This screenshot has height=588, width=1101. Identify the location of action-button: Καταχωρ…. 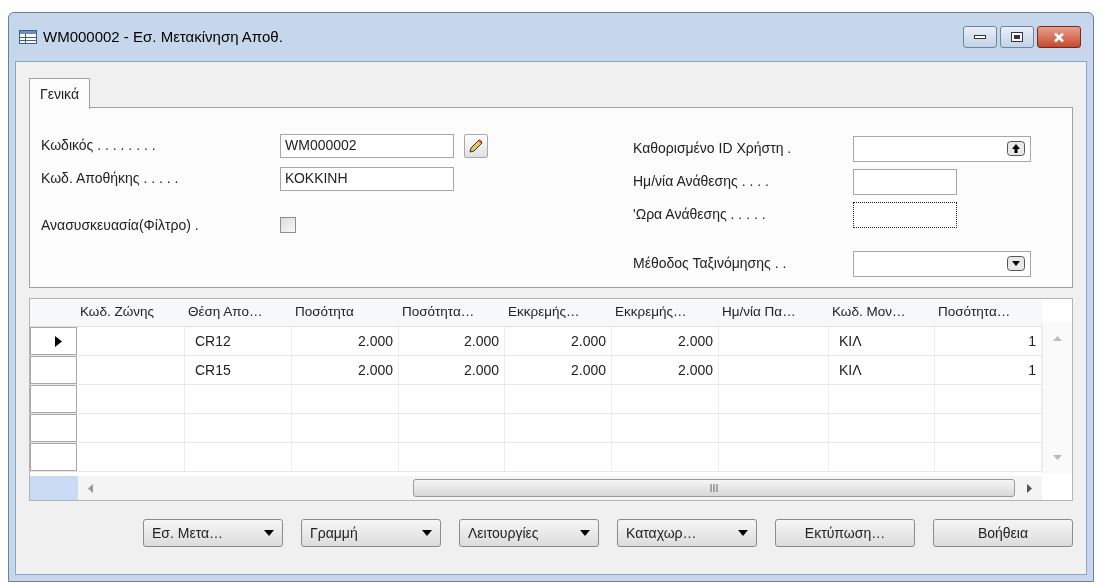
(687, 533).